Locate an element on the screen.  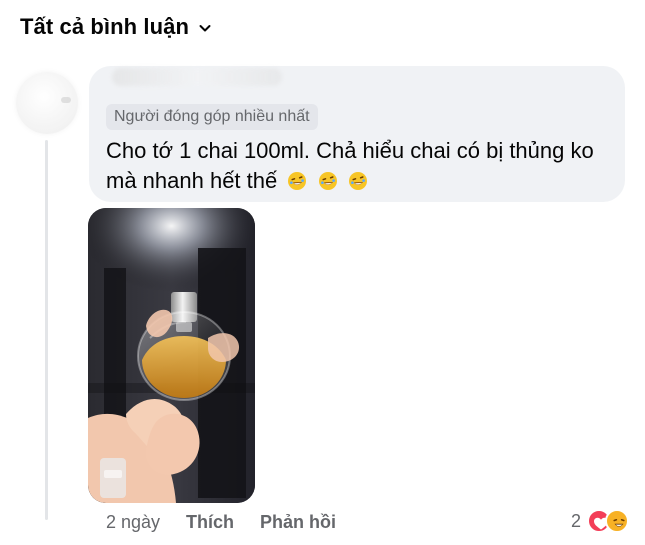
reply-button: Phản hồi is located at coordinates (298, 522).